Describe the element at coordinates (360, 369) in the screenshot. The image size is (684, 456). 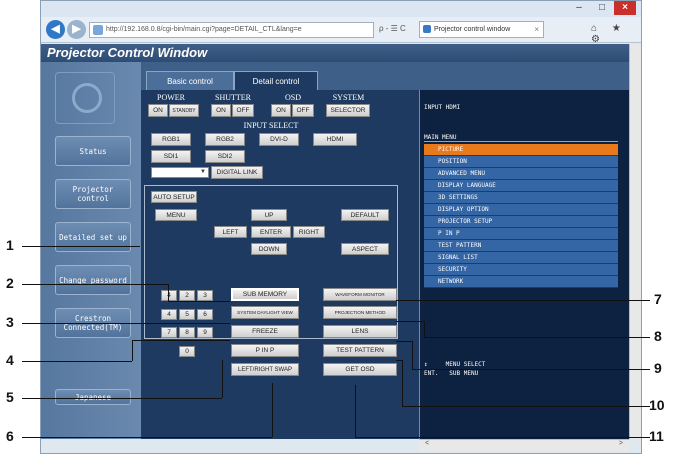
I see `get-osd-button: GET OSD` at that location.